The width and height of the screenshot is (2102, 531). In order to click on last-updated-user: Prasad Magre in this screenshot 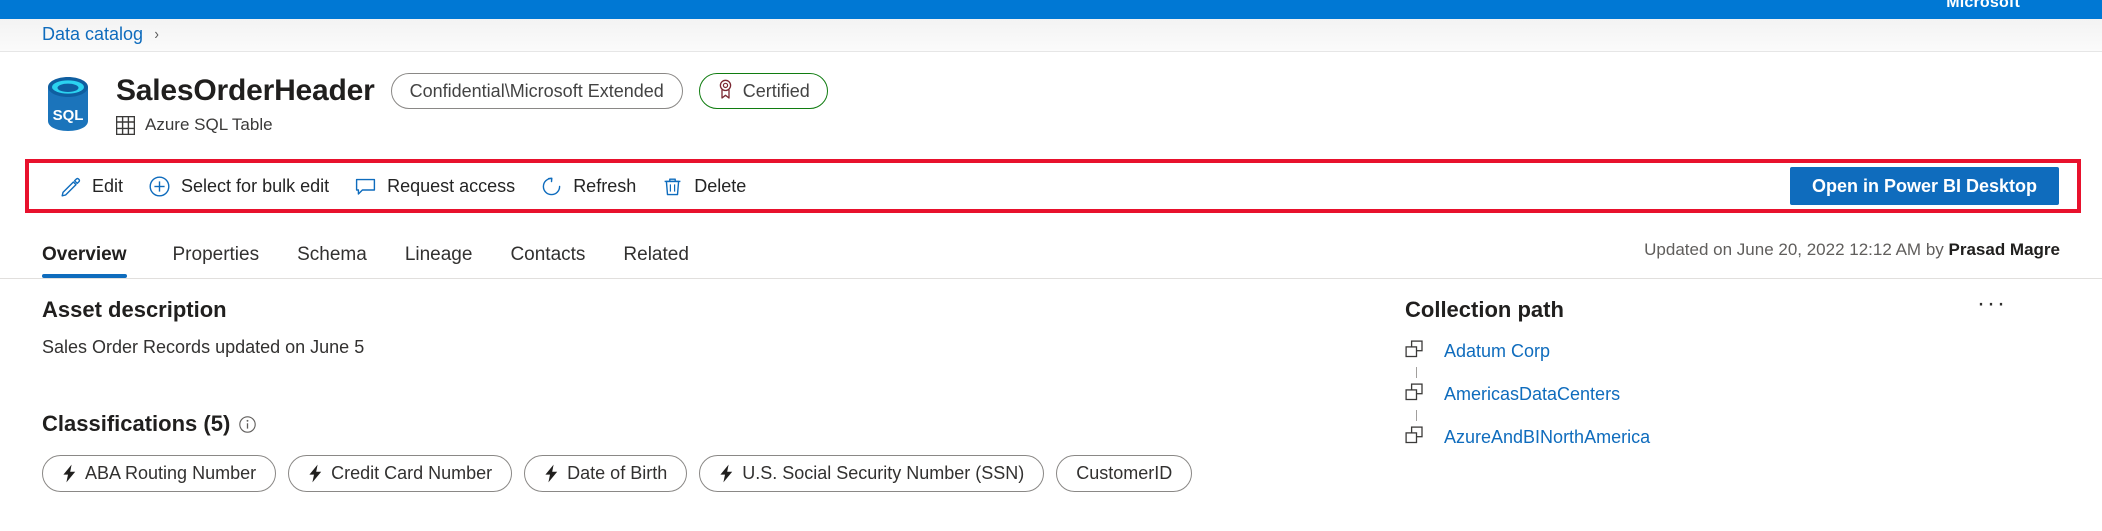, I will do `click(2004, 249)`.